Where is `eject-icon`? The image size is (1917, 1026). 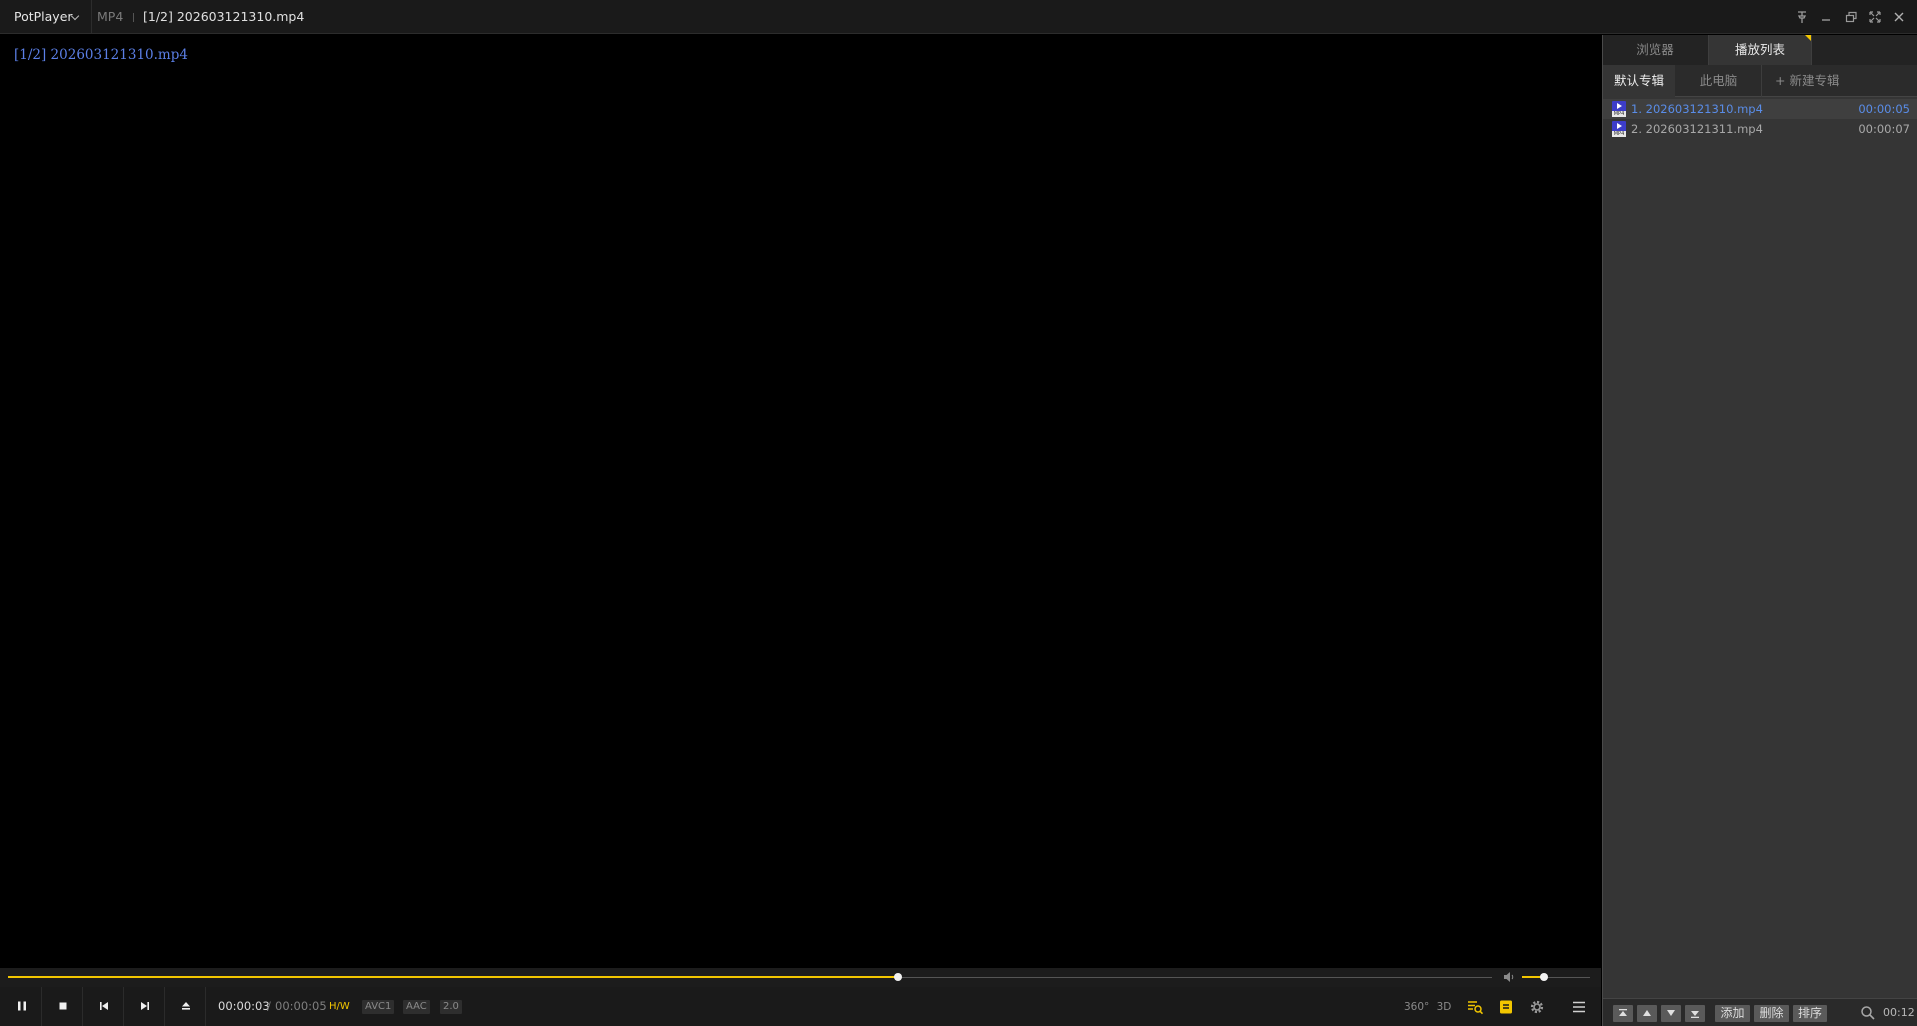
eject-icon is located at coordinates (186, 1006).